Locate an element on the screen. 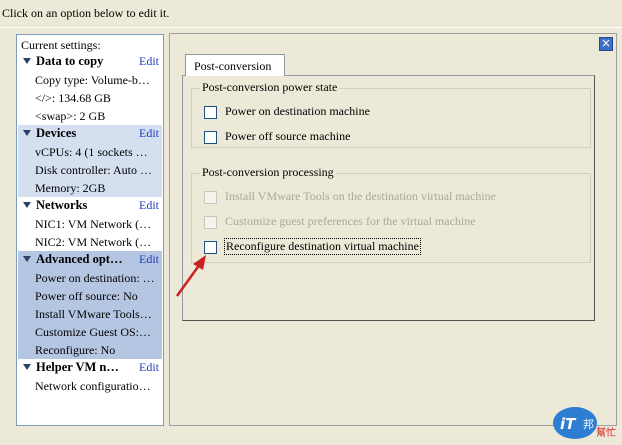  section-header: Devices Edit is located at coordinates (90, 134).